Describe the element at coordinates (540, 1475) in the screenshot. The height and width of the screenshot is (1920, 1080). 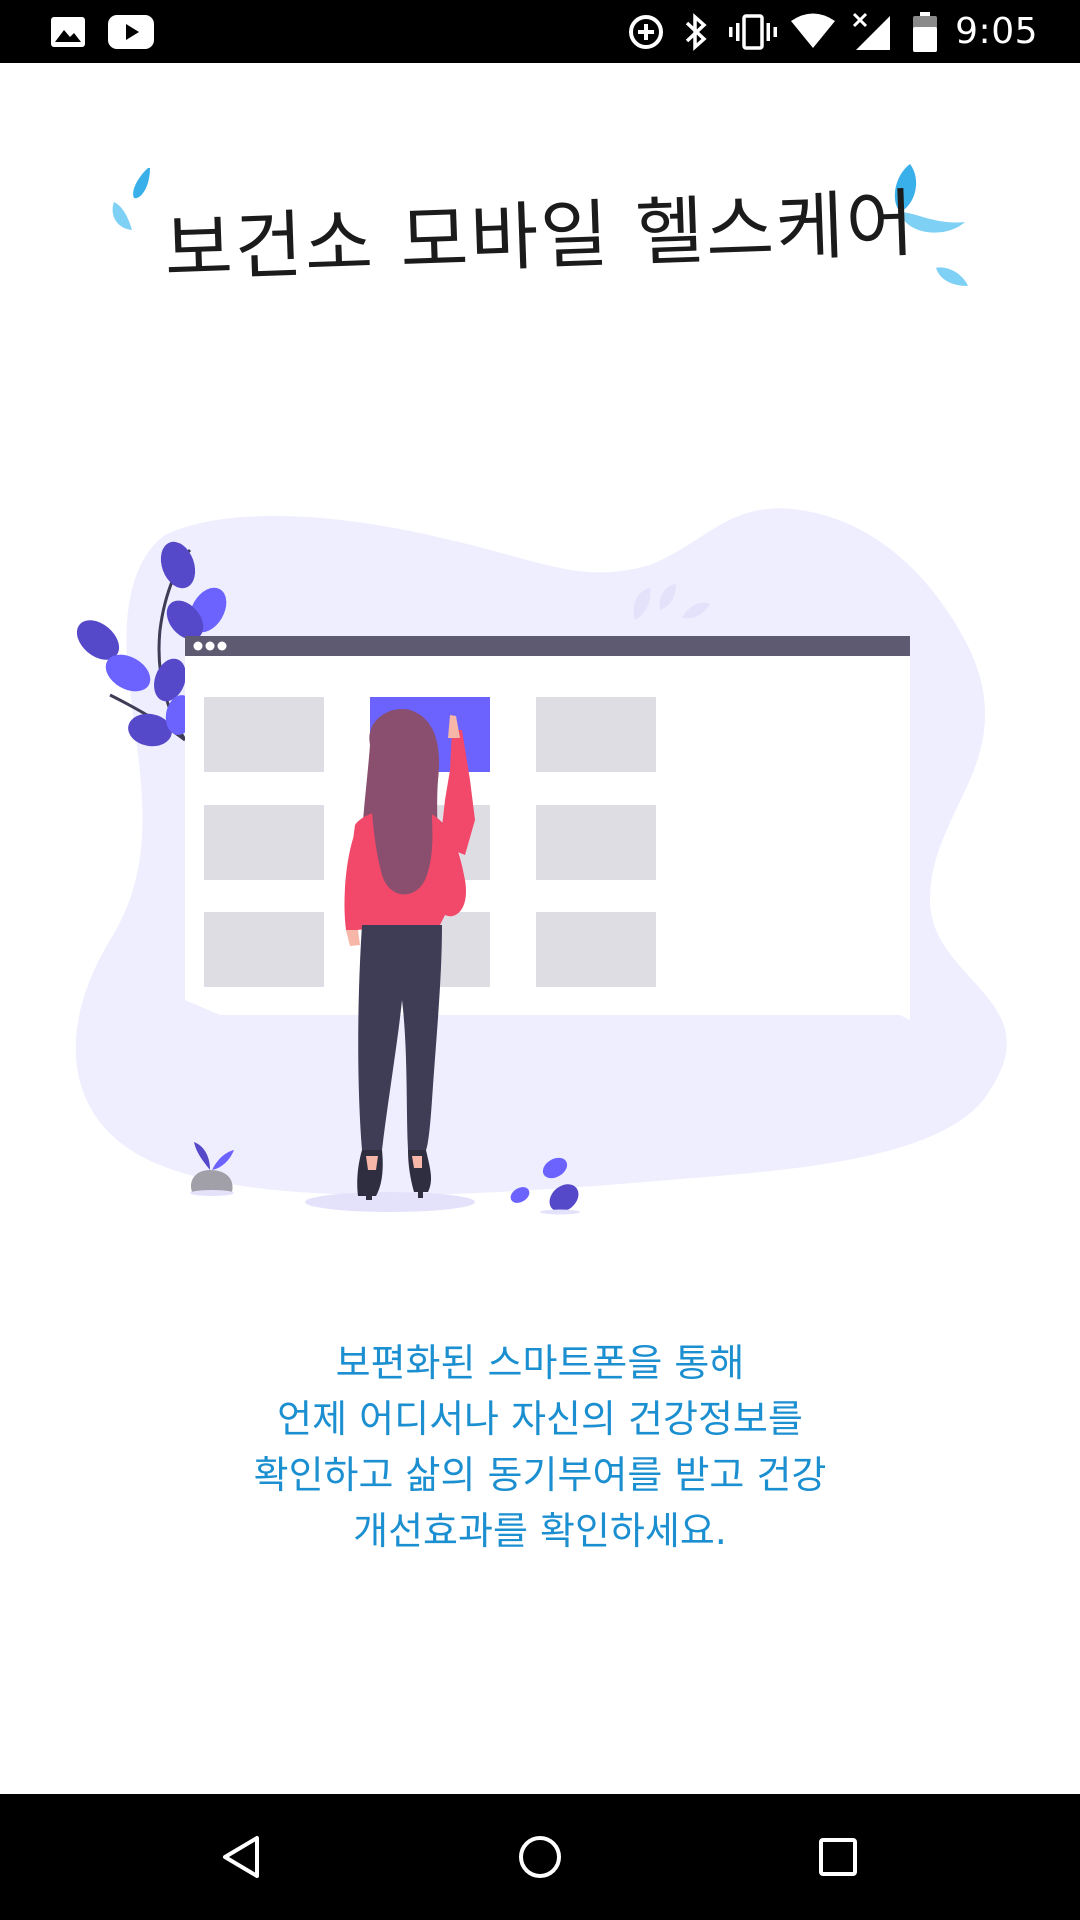
I see `description-line: 확인하고 삶의 동기부여를 받고 건강` at that location.